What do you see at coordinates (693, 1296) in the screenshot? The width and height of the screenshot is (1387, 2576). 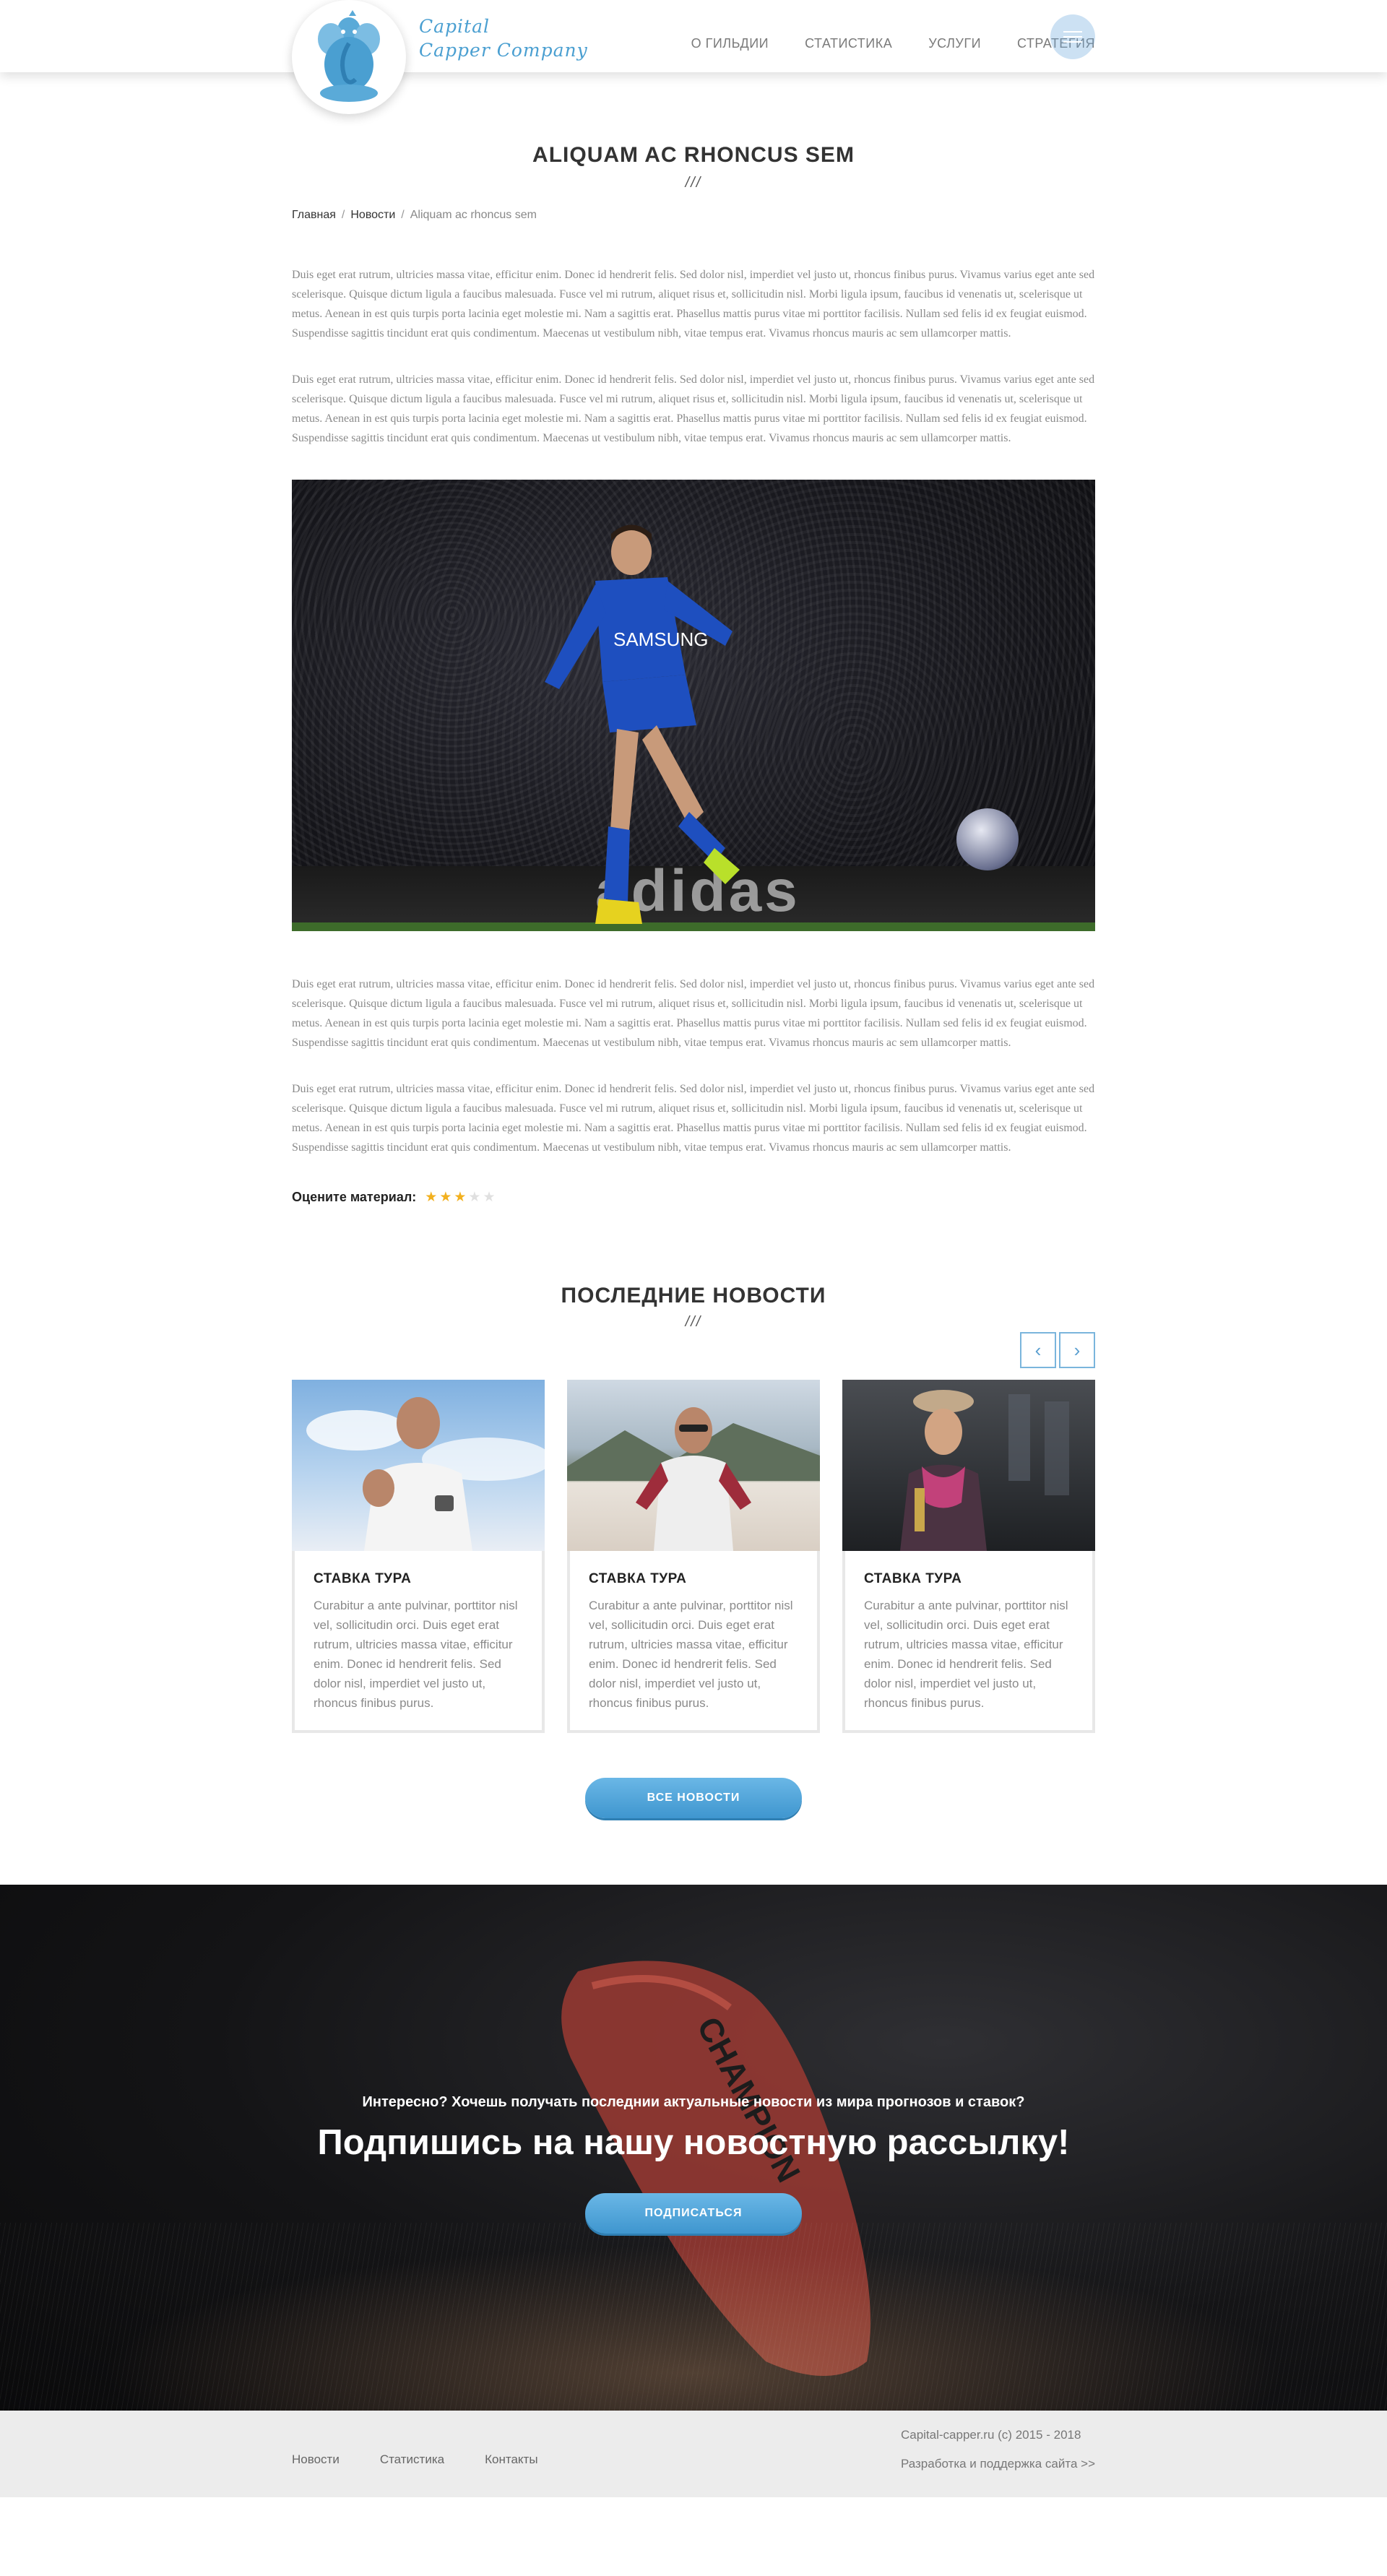 I see `latest-news-title: ПОСЛЕДНИЕ НОВОСТИ` at bounding box center [693, 1296].